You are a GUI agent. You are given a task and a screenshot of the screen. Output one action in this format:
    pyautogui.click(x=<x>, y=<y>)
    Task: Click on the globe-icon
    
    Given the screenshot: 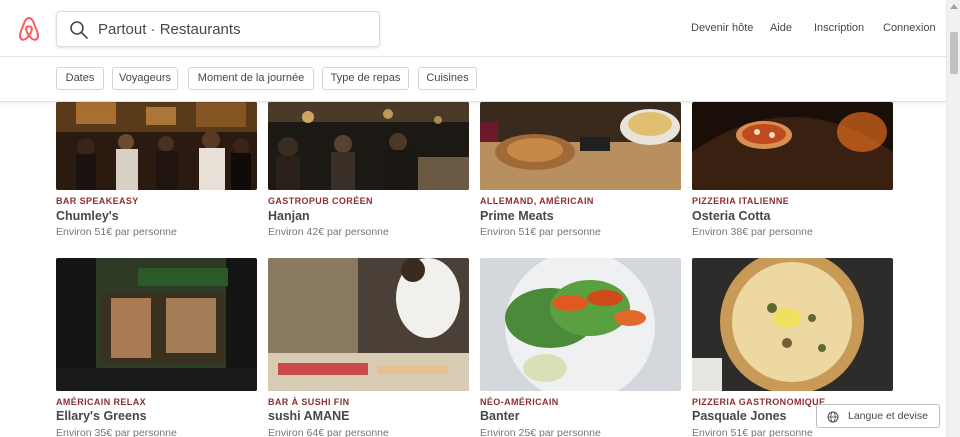 What is the action you would take?
    pyautogui.click(x=833, y=417)
    